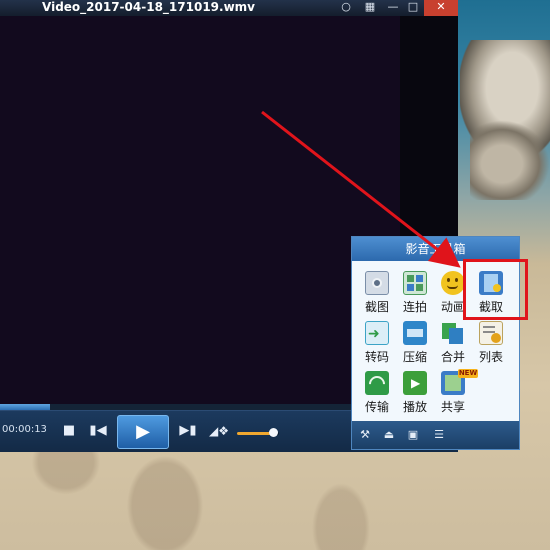 The width and height of the screenshot is (550, 550). What do you see at coordinates (414, 407) in the screenshot?
I see `tool-label: 播放` at bounding box center [414, 407].